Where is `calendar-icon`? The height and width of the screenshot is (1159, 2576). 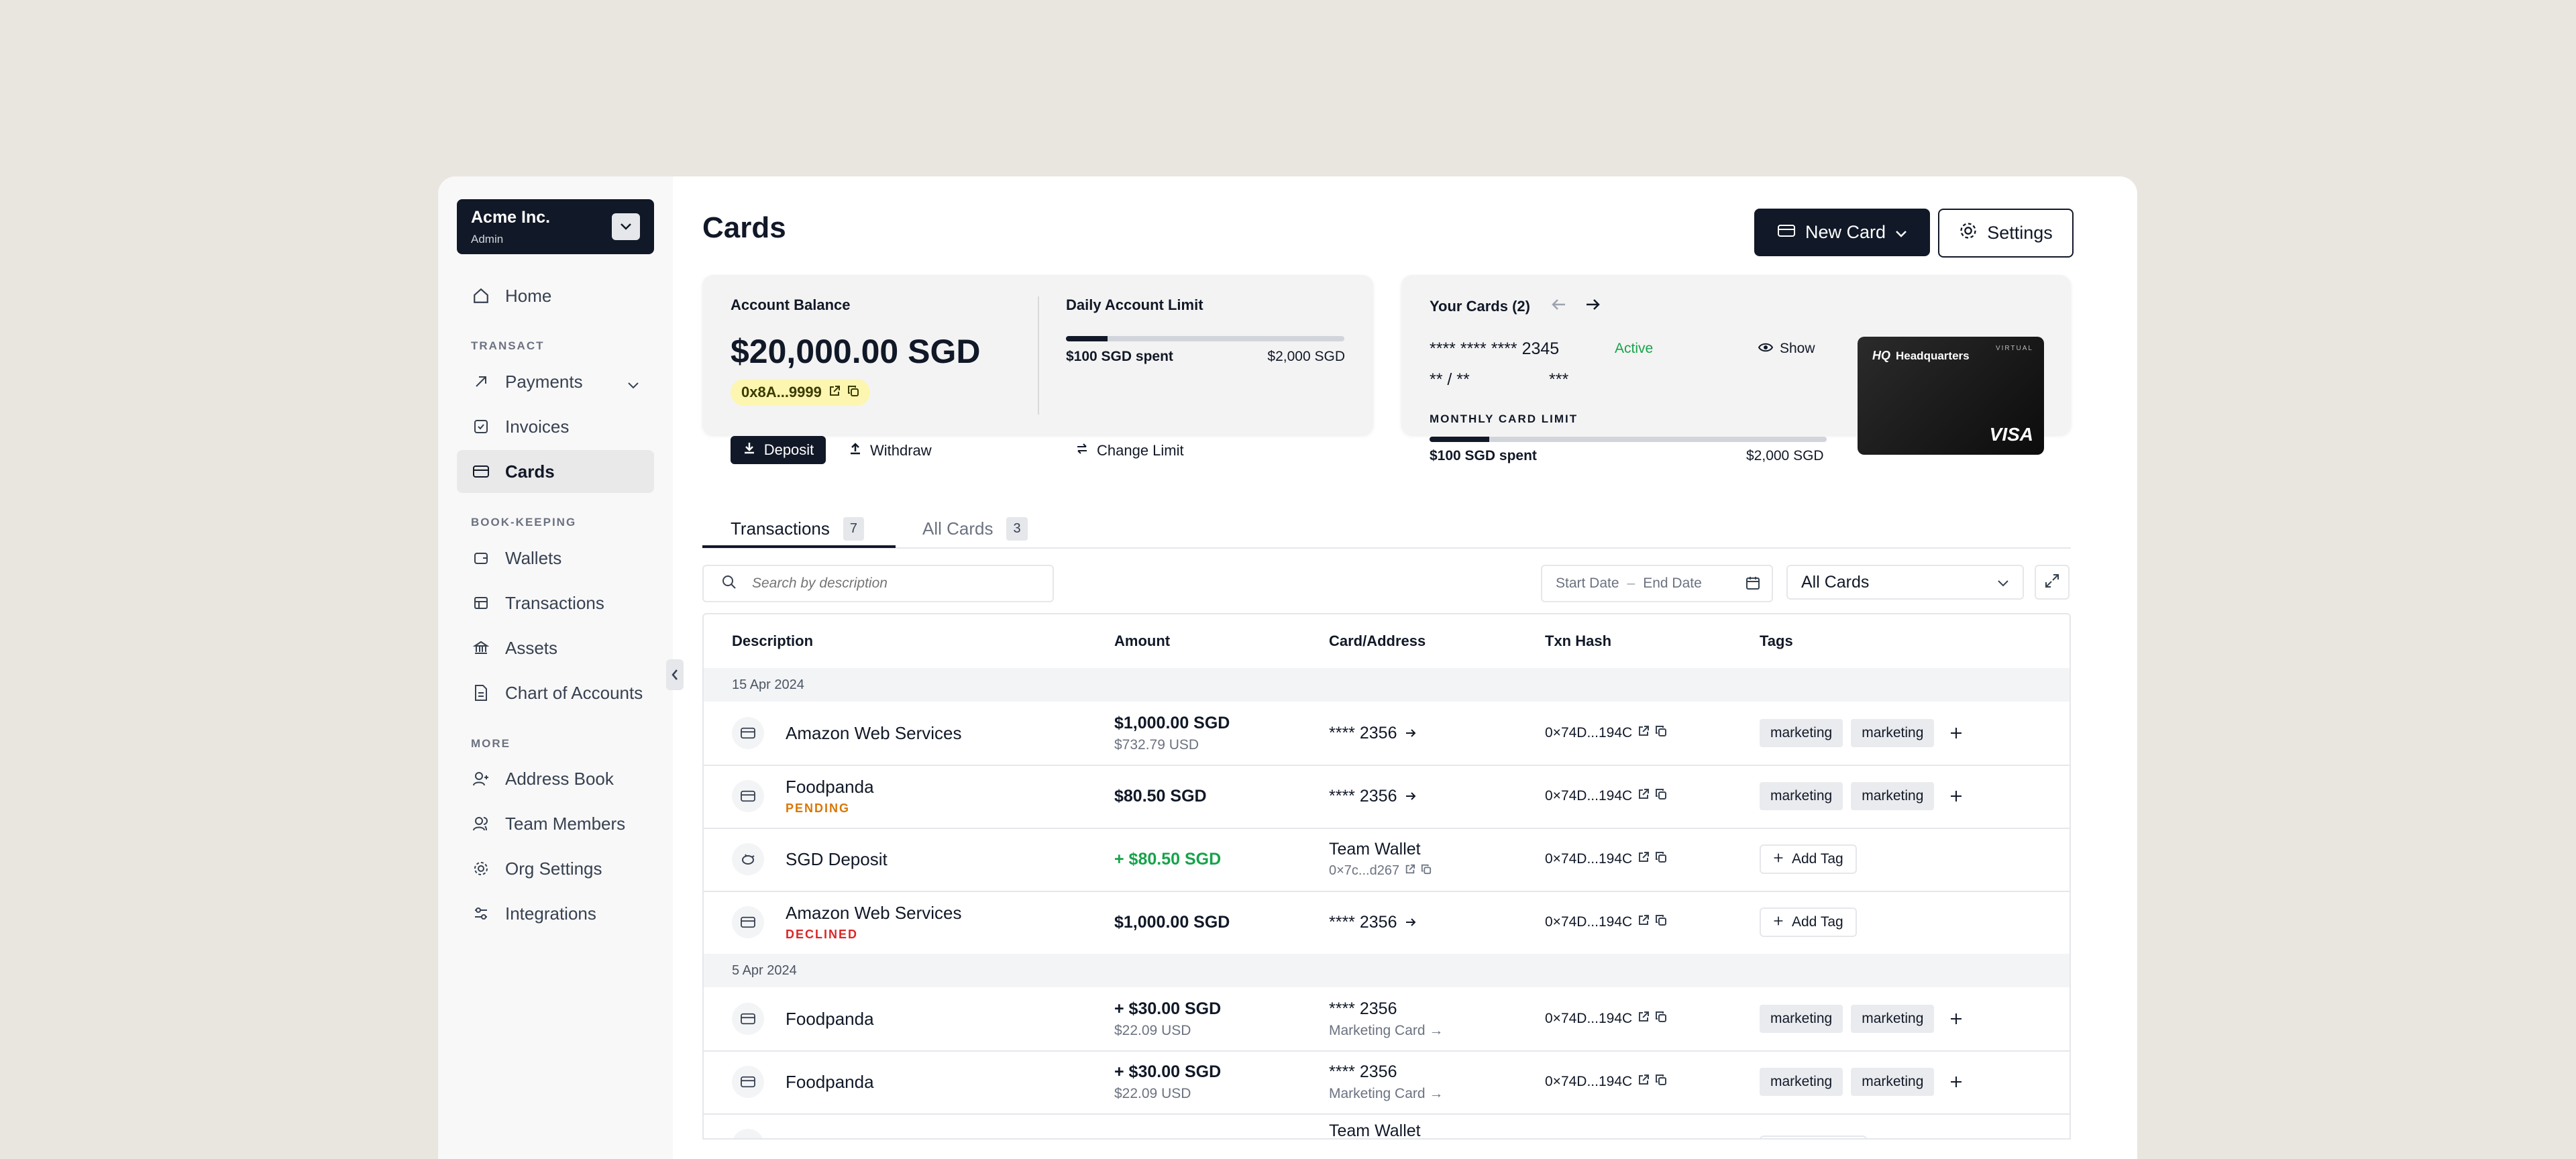 calendar-icon is located at coordinates (1753, 585).